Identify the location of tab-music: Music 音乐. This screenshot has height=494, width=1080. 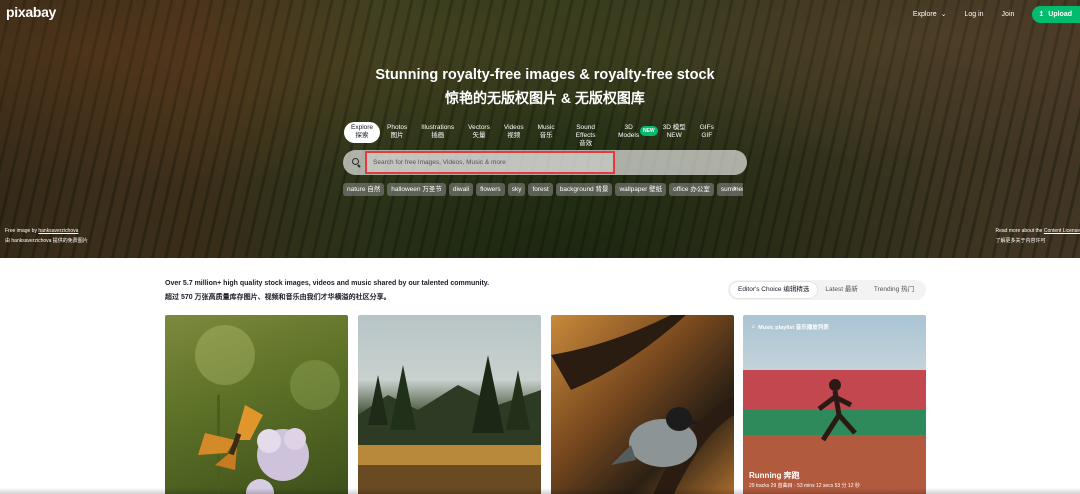
(546, 132).